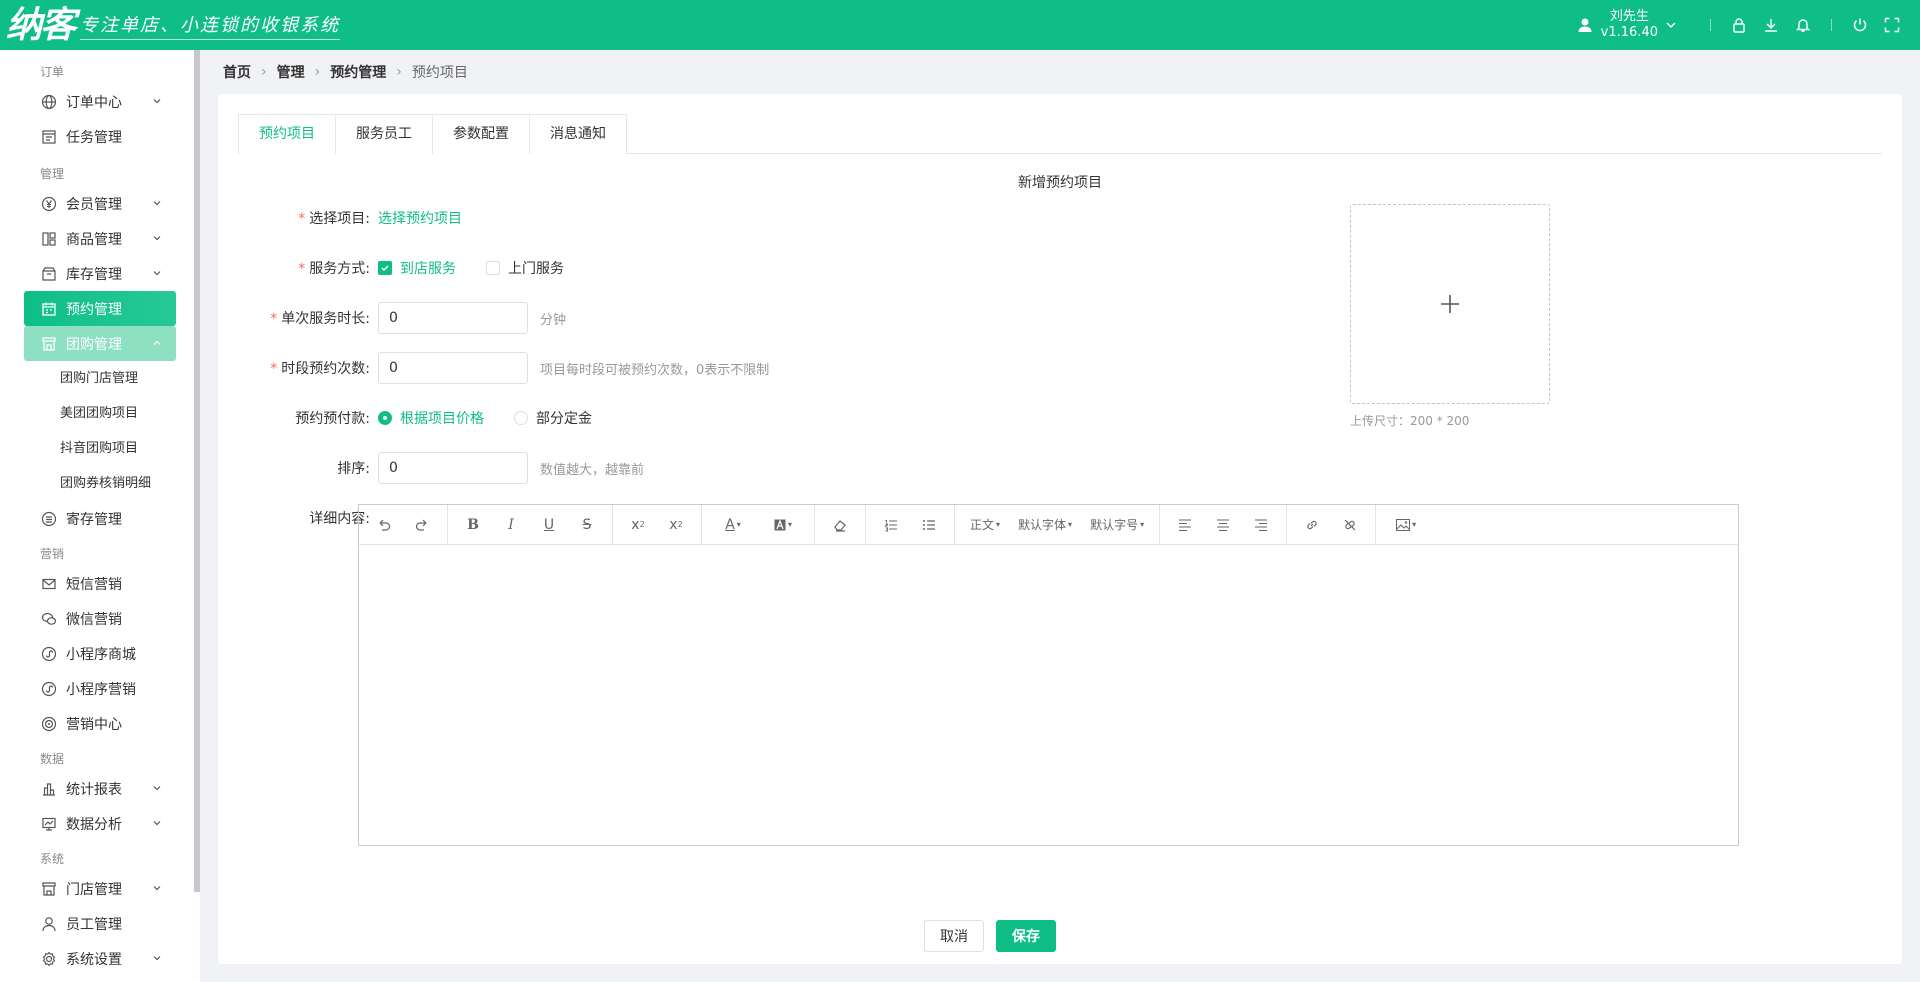  Describe the element at coordinates (384, 134) in the screenshot. I see `tab-service-staff: 服务员工` at that location.